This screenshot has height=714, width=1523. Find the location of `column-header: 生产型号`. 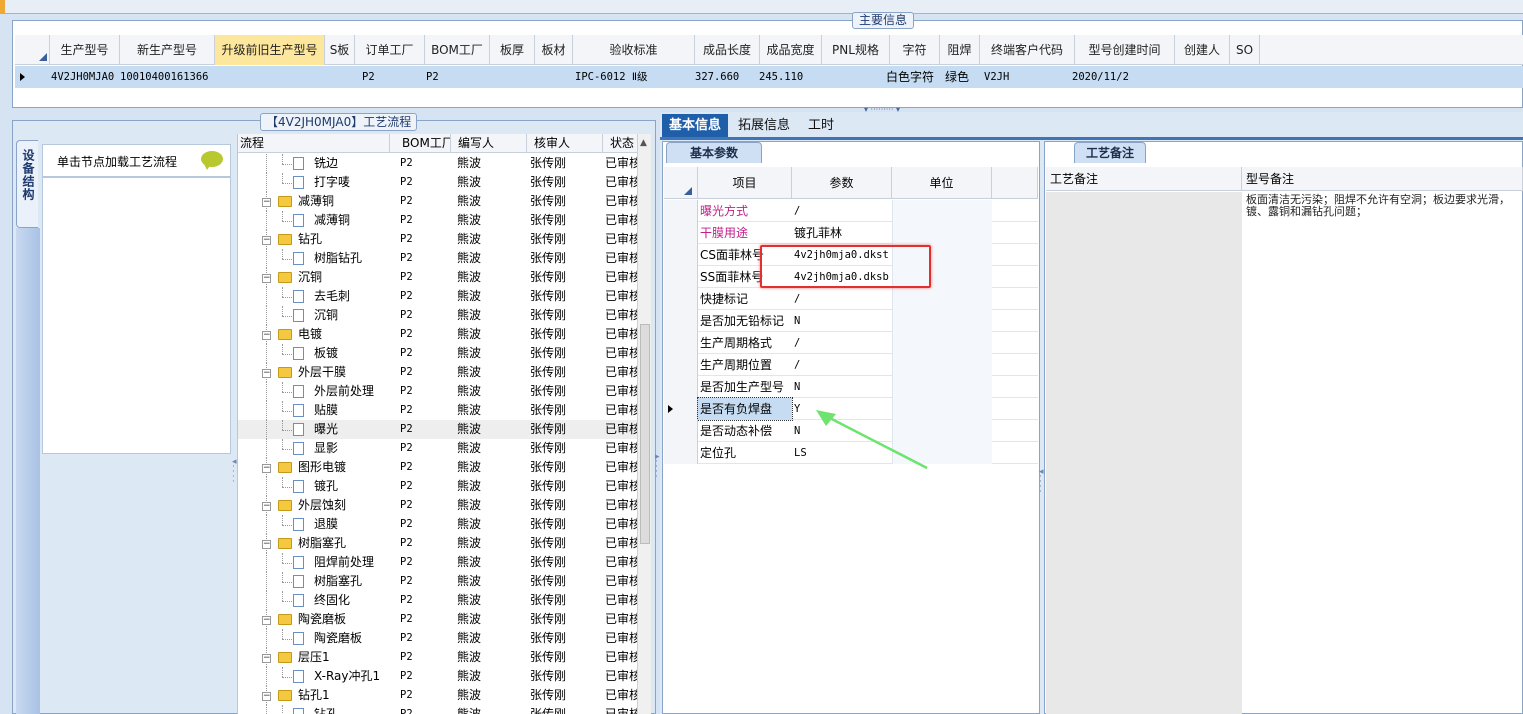

column-header: 生产型号 is located at coordinates (85, 50).